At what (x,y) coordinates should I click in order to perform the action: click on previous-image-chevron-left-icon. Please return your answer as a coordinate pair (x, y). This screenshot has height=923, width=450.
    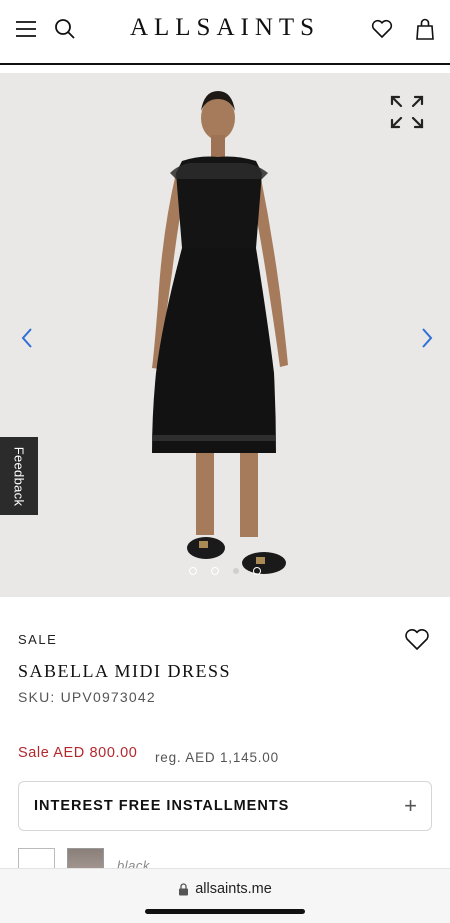
    Looking at the image, I should click on (27, 338).